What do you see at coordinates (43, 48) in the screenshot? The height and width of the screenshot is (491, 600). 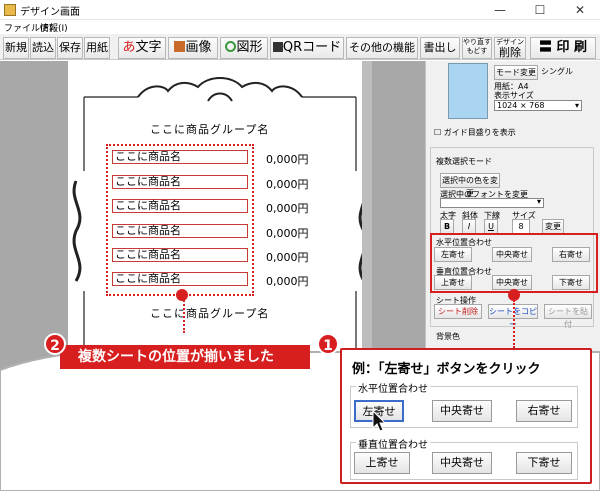 I see `open-button: 読込` at bounding box center [43, 48].